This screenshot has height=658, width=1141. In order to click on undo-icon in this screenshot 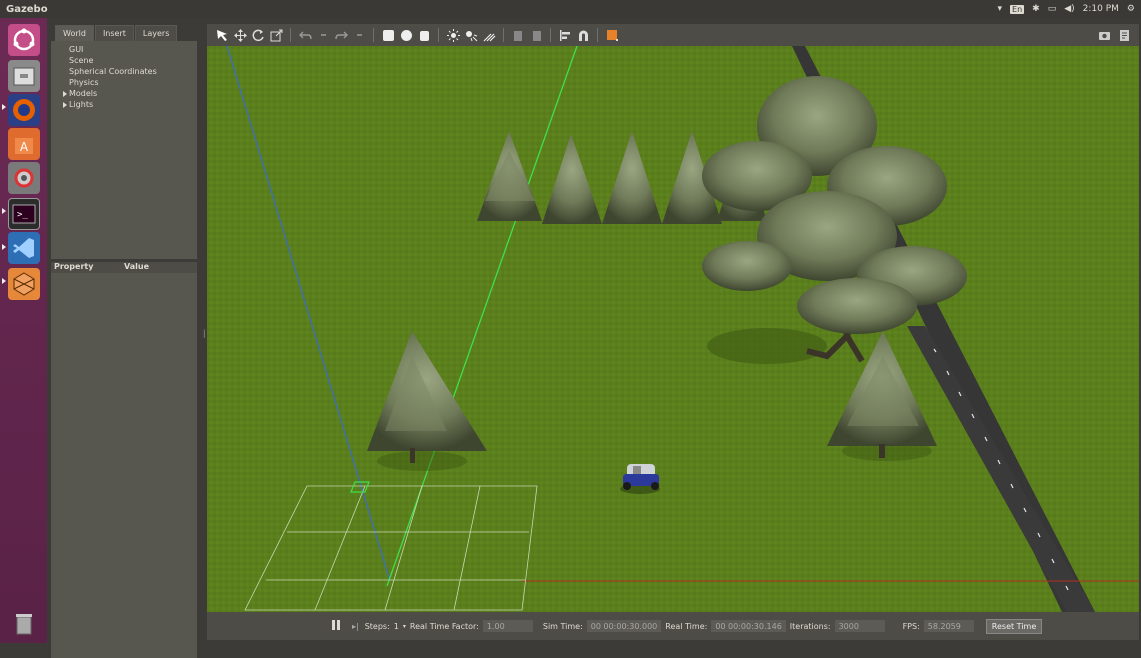, I will do `click(305, 35)`.